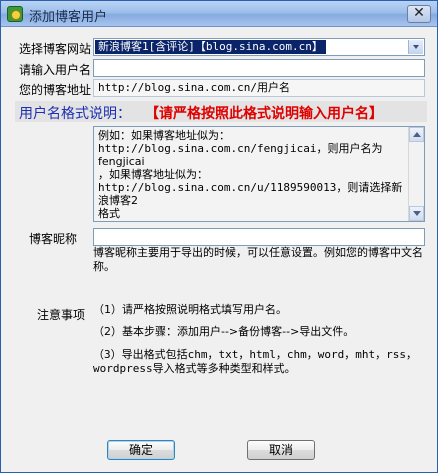 This screenshot has width=438, height=473. Describe the element at coordinates (55, 90) in the screenshot. I see `address-label: 您的博客地址` at that location.